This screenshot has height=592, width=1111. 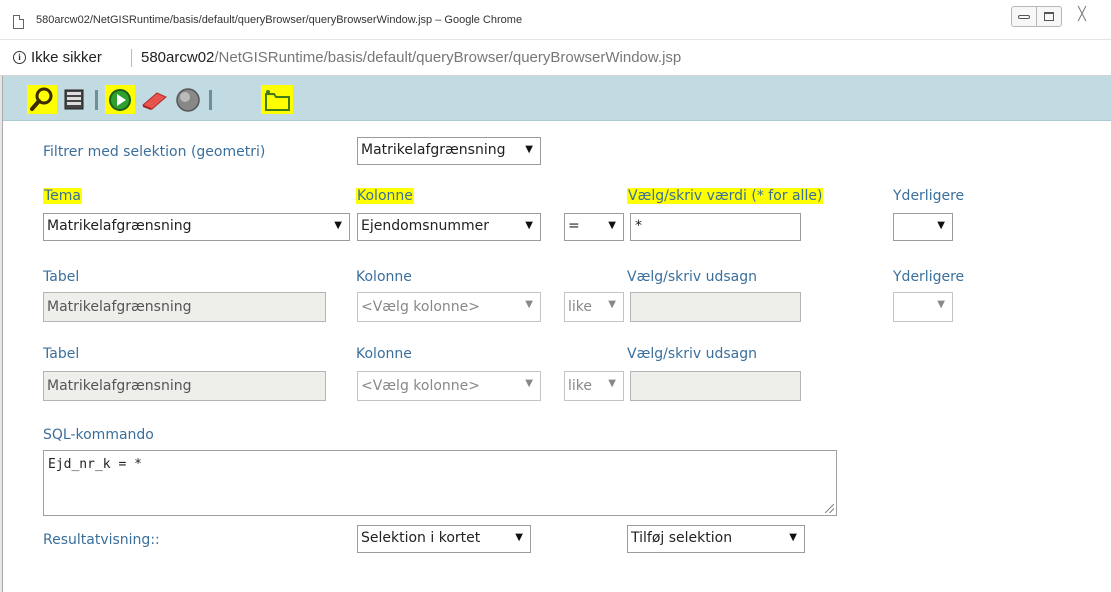 I want to click on magnifier-icon, so click(x=41, y=99).